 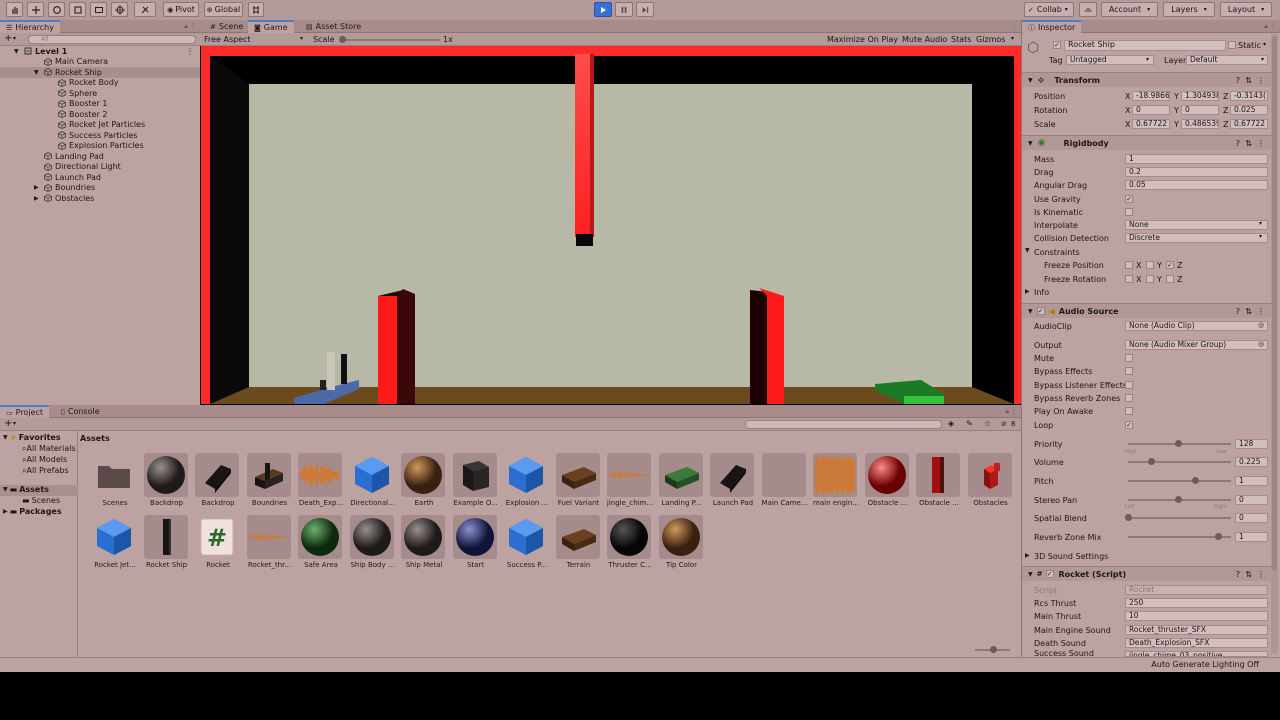 I want to click on project-search-input, so click(x=843, y=424).